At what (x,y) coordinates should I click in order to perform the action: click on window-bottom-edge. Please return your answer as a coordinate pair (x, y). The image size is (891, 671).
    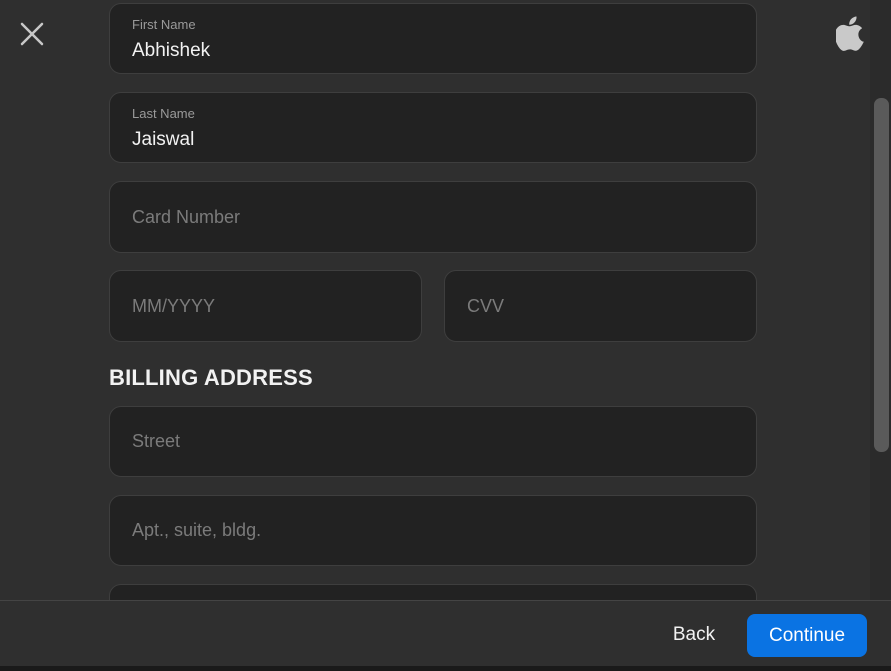
    Looking at the image, I should click on (445, 668).